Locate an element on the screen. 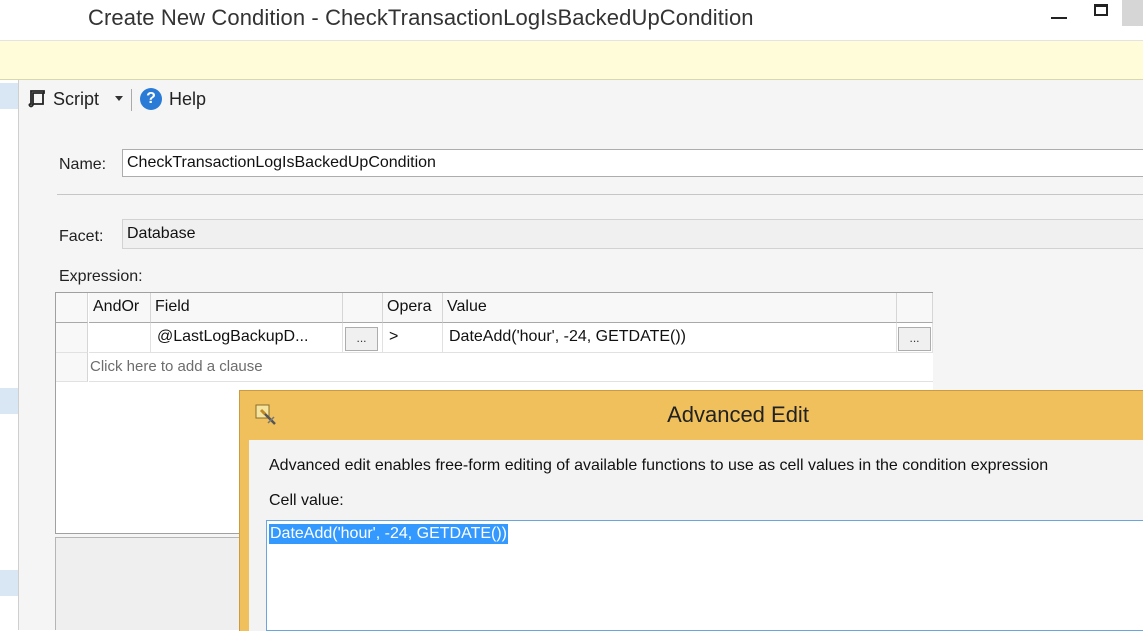 The image size is (1143, 631). cell-value-selected-text: DateAdd('hour', -24, GETDATE()) is located at coordinates (388, 534).